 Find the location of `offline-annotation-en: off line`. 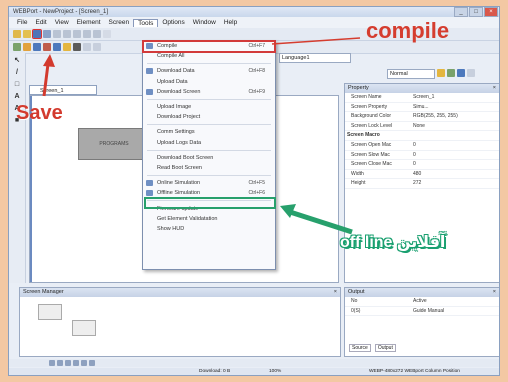

offline-annotation-en: off line is located at coordinates (366, 242).